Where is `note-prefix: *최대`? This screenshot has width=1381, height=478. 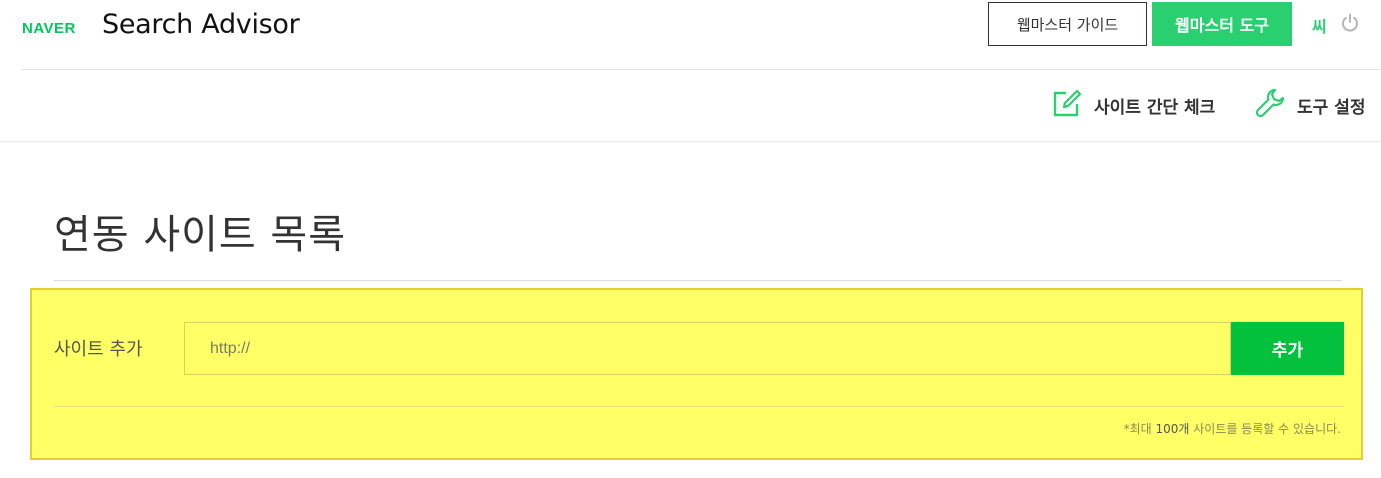 note-prefix: *최대 is located at coordinates (1139, 429).